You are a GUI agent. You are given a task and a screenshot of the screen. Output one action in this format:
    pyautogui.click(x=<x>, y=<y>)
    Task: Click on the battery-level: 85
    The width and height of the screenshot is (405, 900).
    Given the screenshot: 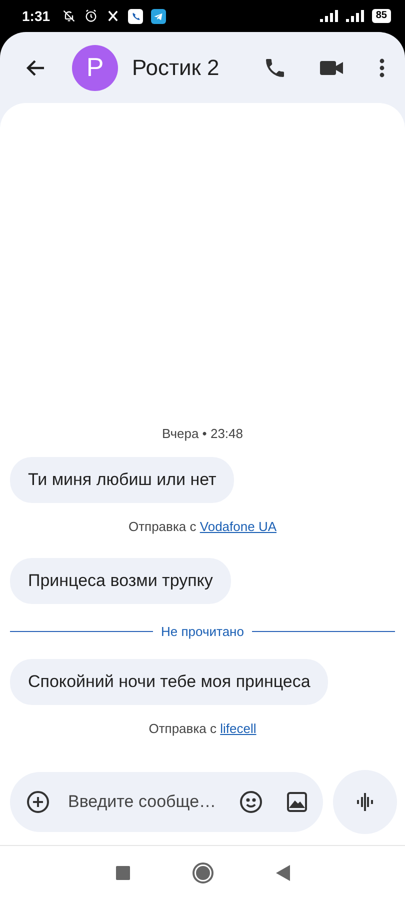 What is the action you would take?
    pyautogui.click(x=381, y=16)
    